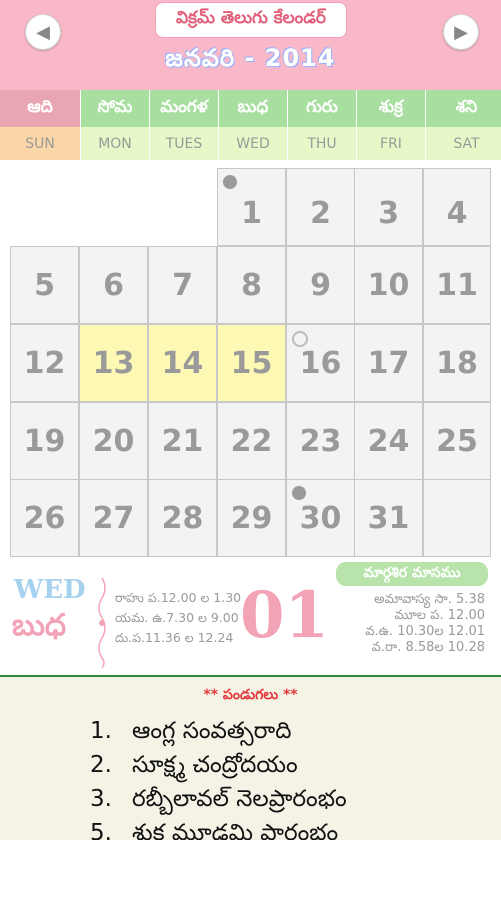 This screenshot has width=501, height=900. I want to click on day-cell-3: 3, so click(388, 207).